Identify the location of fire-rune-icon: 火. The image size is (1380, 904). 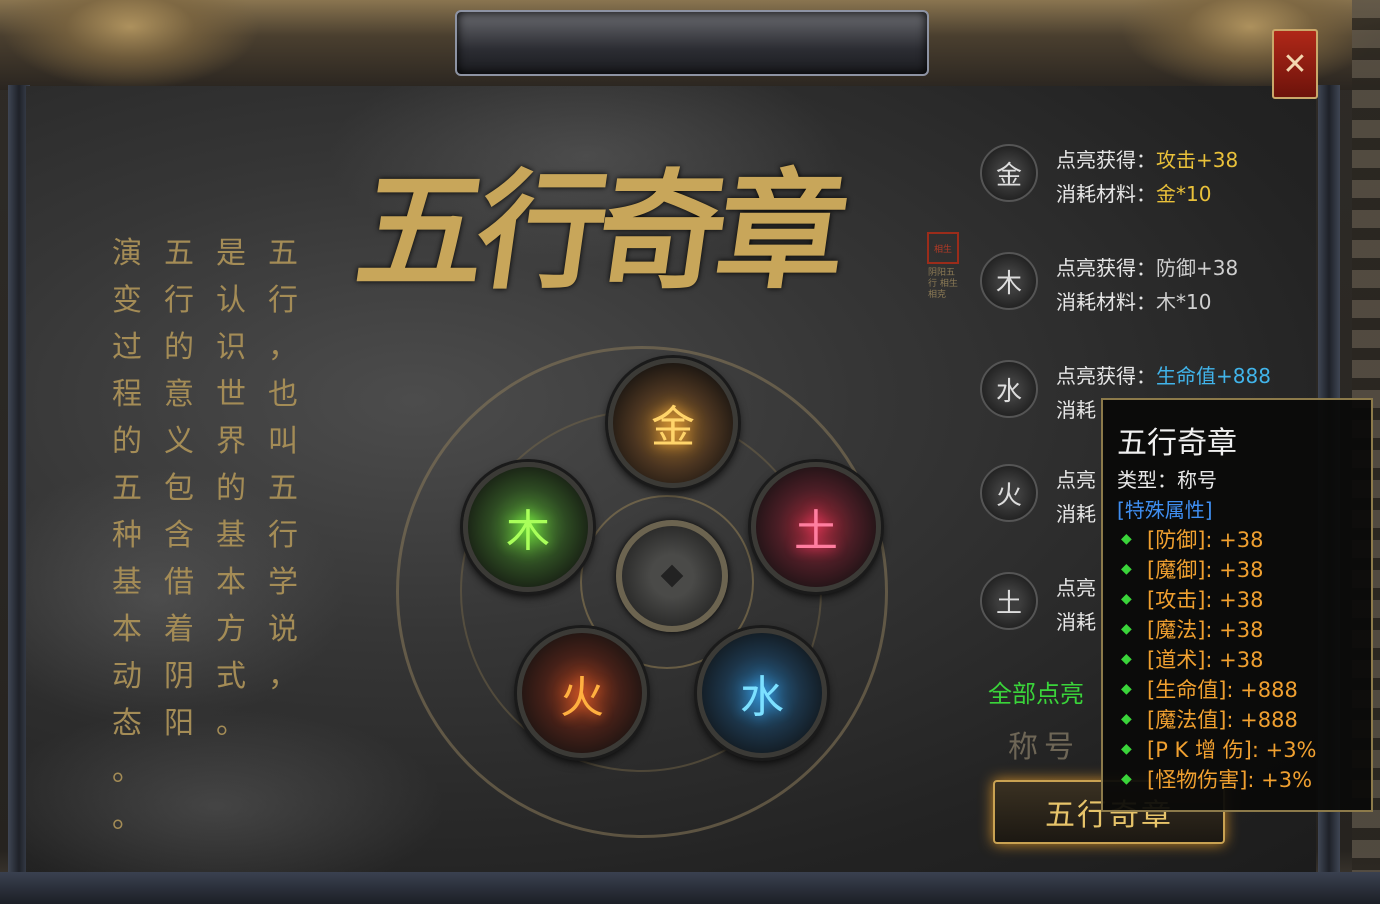
(1009, 493).